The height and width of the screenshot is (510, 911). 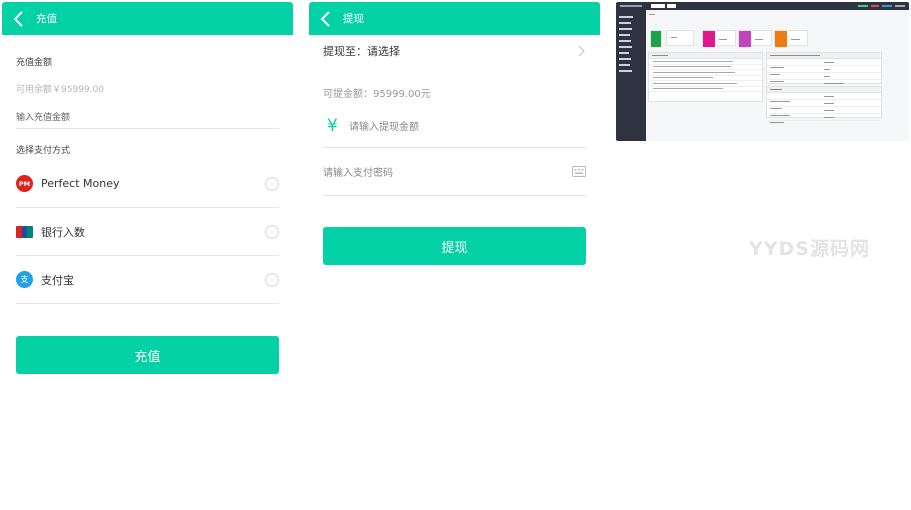 What do you see at coordinates (147, 232) in the screenshot?
I see `pay-option-bank: 银行入数` at bounding box center [147, 232].